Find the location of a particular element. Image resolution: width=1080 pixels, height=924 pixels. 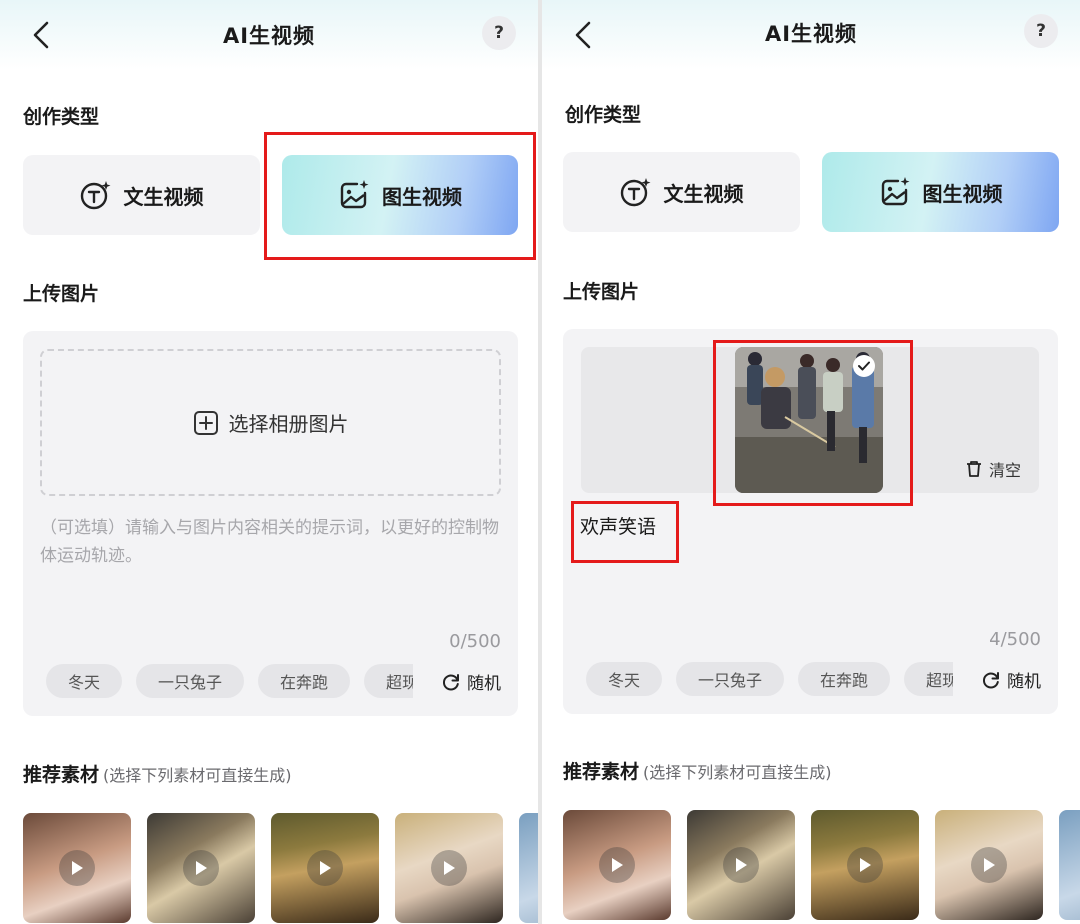

prompt-input: （可选填）请输入与图片内容相关的提示词，以更好的控制物体运动轨迹。 is located at coordinates (275, 542).